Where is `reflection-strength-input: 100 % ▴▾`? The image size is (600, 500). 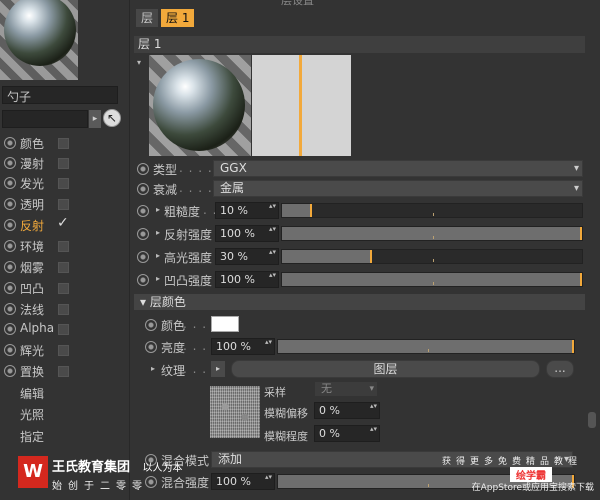 reflection-strength-input: 100 % ▴▾ is located at coordinates (247, 233).